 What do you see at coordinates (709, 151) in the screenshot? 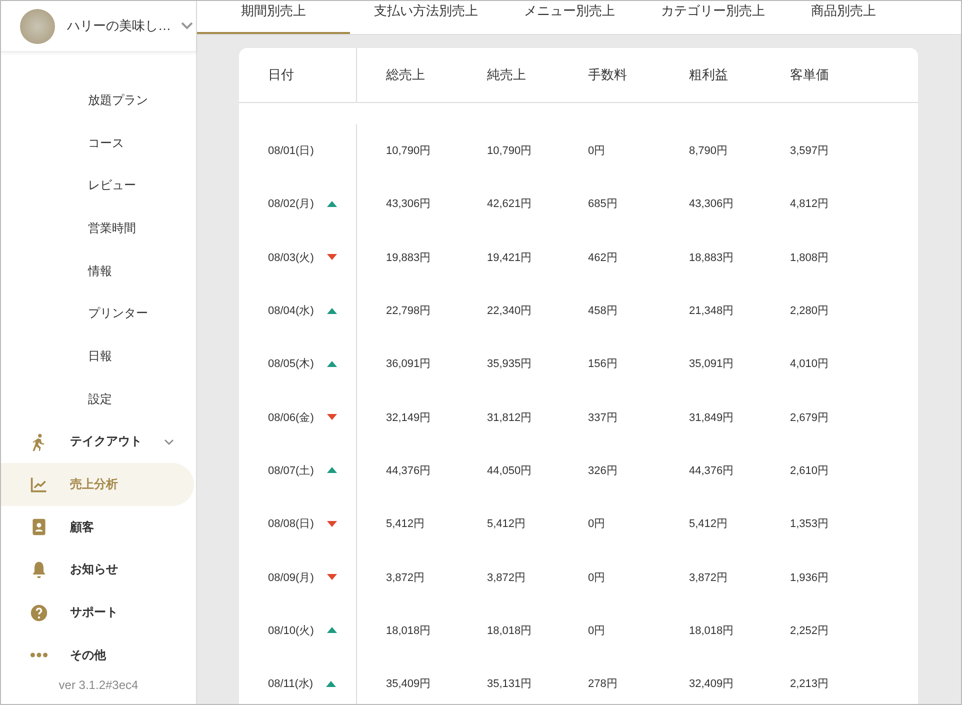
I see `table-cell-text: 8,790円` at bounding box center [709, 151].